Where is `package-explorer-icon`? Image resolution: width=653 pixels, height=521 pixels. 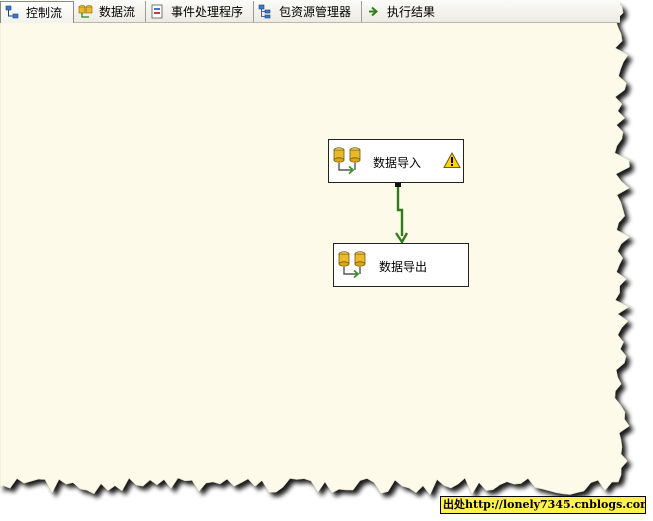
package-explorer-icon is located at coordinates (265, 11).